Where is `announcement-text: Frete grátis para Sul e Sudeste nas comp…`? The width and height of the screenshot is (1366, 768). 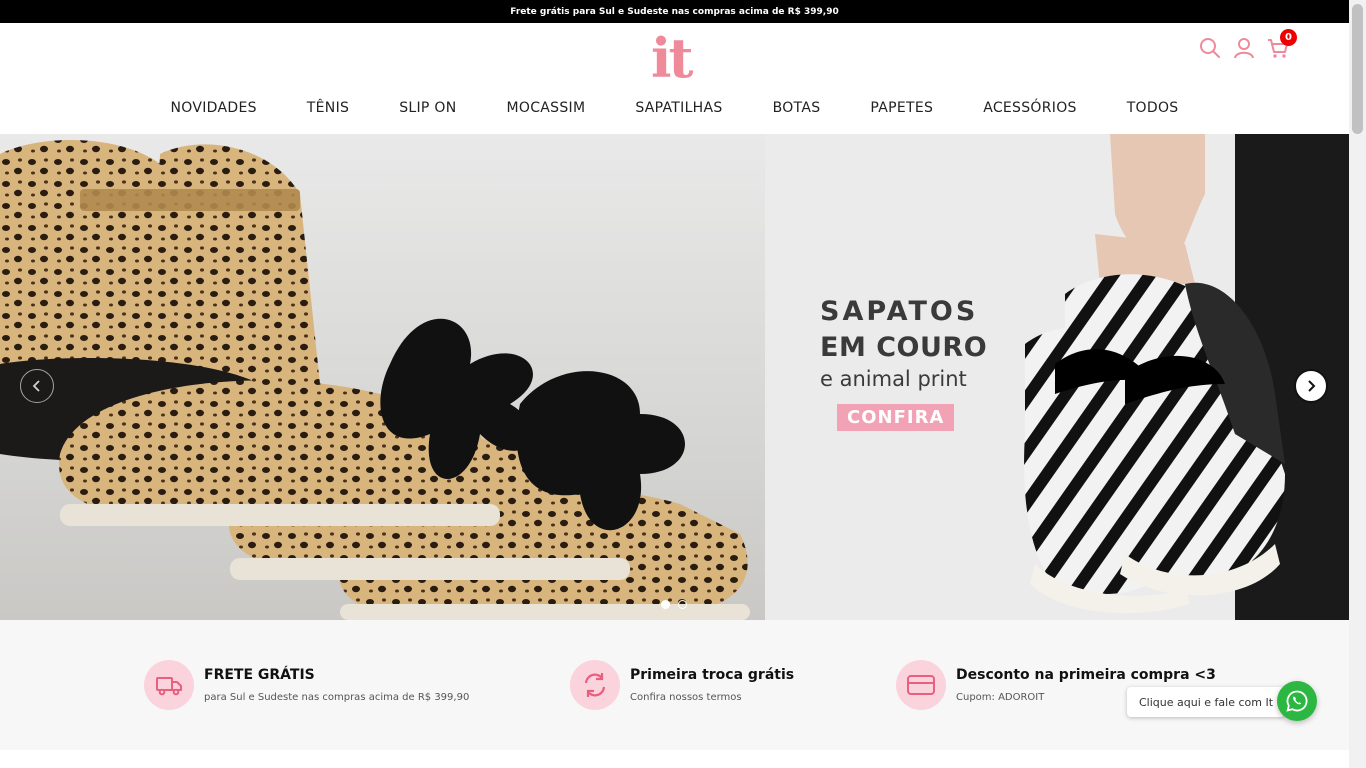 announcement-text: Frete grátis para Sul e Sudeste nas comp… is located at coordinates (674, 11).